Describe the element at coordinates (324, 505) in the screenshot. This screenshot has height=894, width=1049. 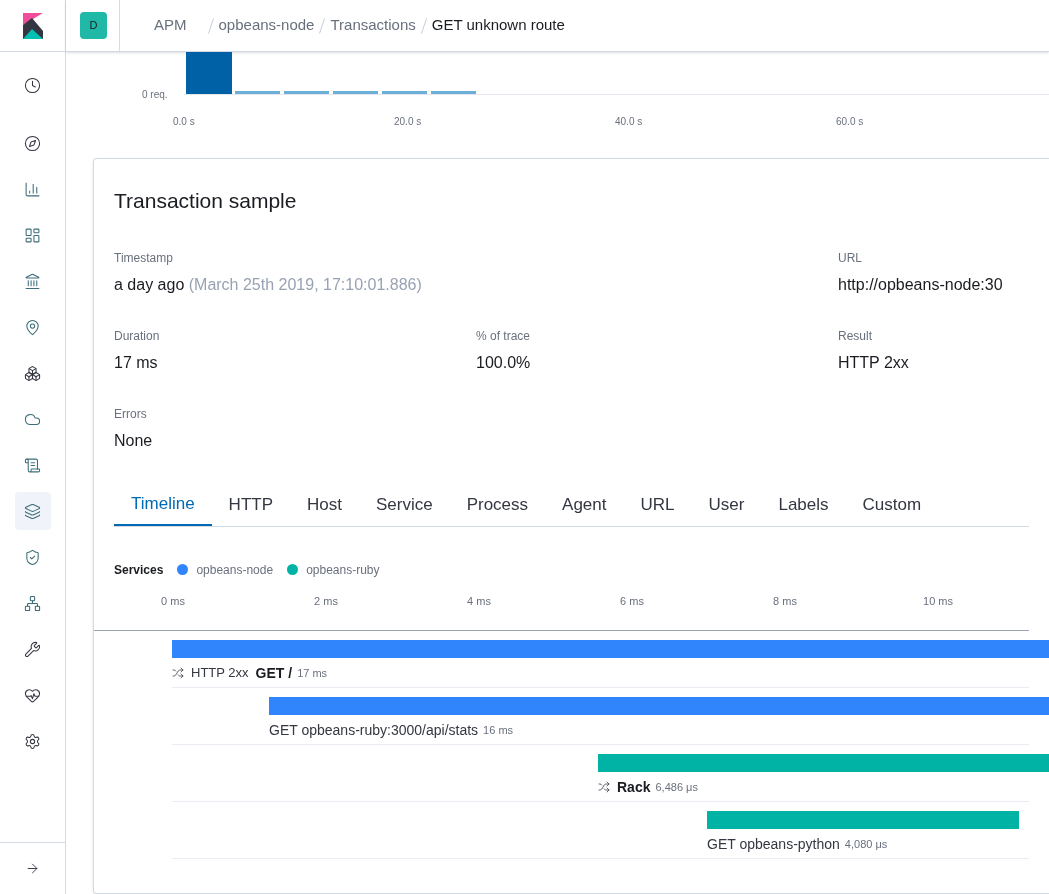
I see `tab: Host` at that location.